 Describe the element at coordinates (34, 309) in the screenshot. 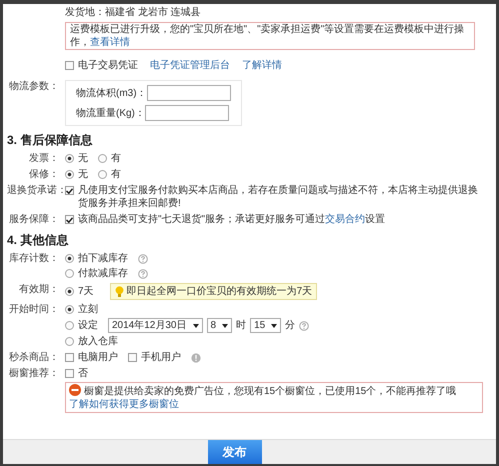

I see `field-label: 开始时间：` at that location.